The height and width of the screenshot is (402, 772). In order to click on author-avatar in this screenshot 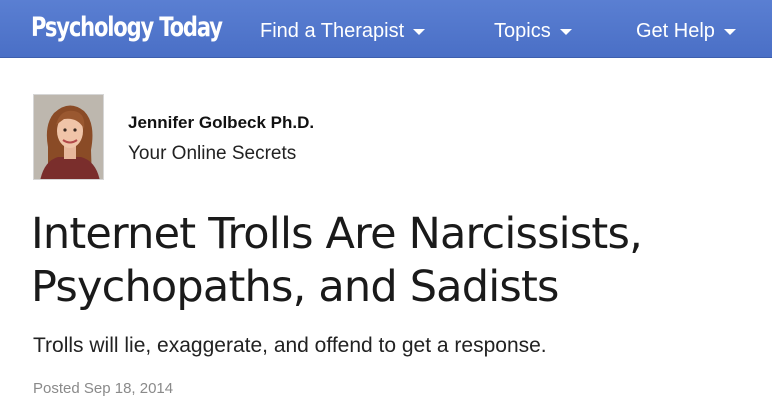, I will do `click(68, 137)`.